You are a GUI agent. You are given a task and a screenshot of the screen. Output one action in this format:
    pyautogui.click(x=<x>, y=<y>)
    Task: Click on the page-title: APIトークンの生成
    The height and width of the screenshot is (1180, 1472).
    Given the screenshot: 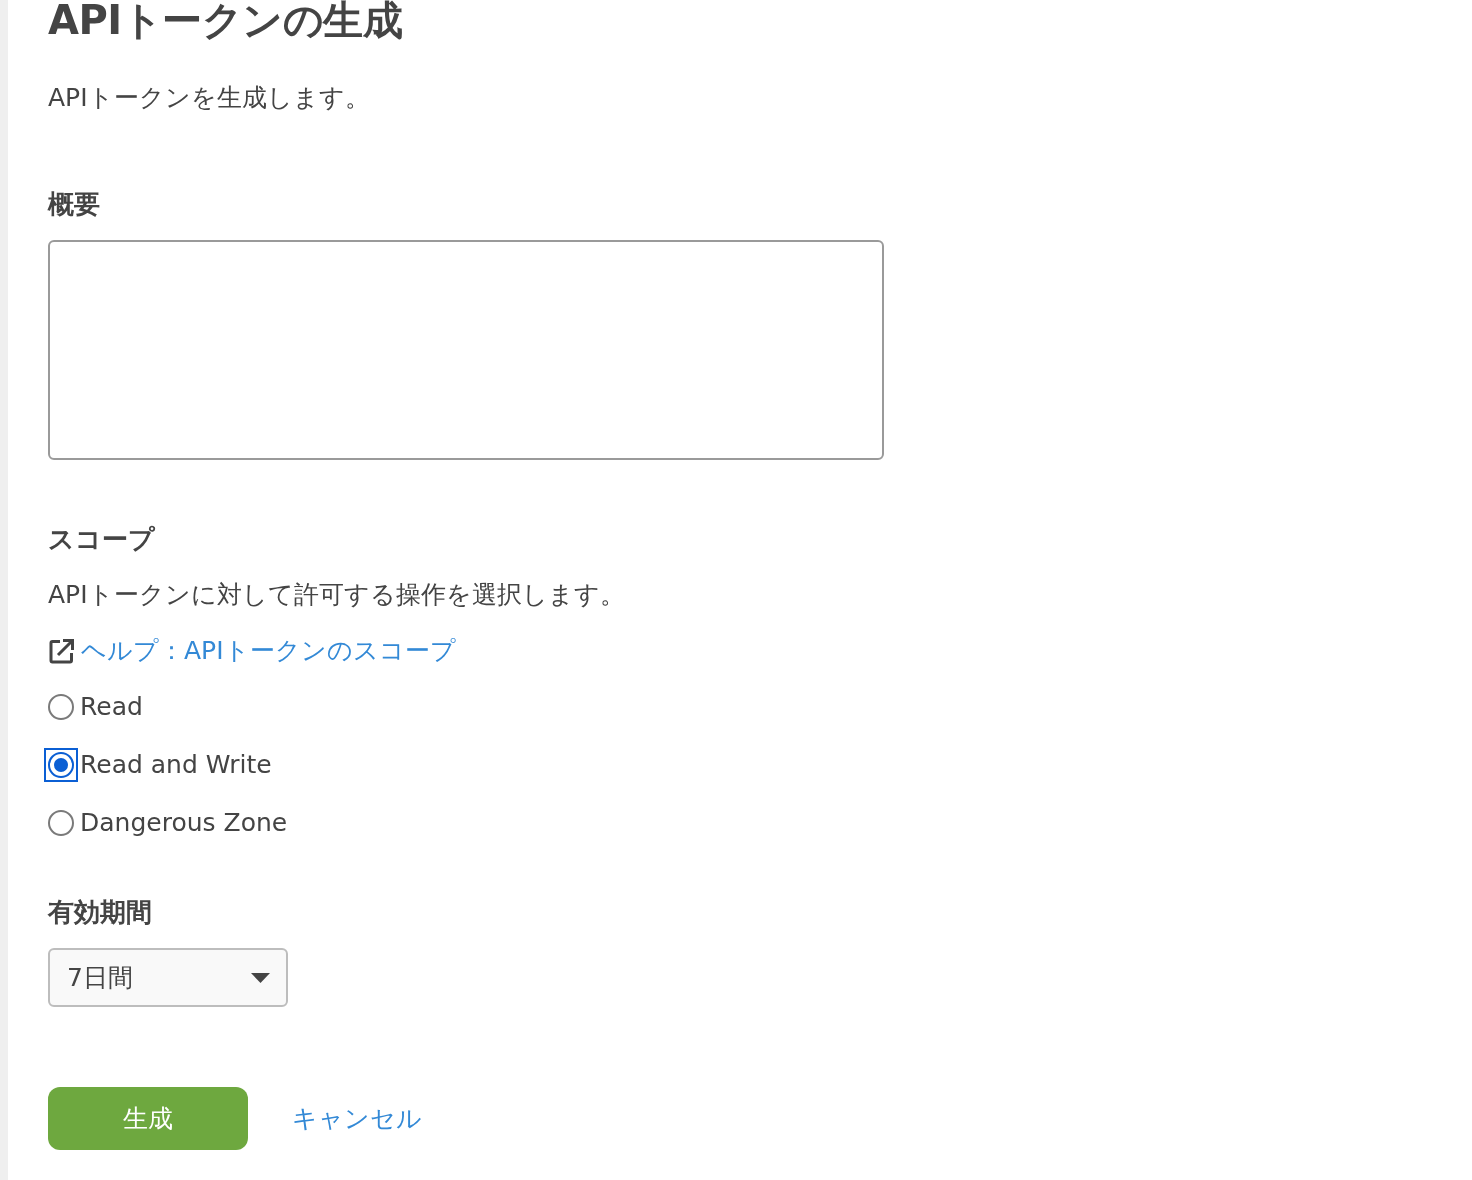 What is the action you would take?
    pyautogui.click(x=226, y=20)
    